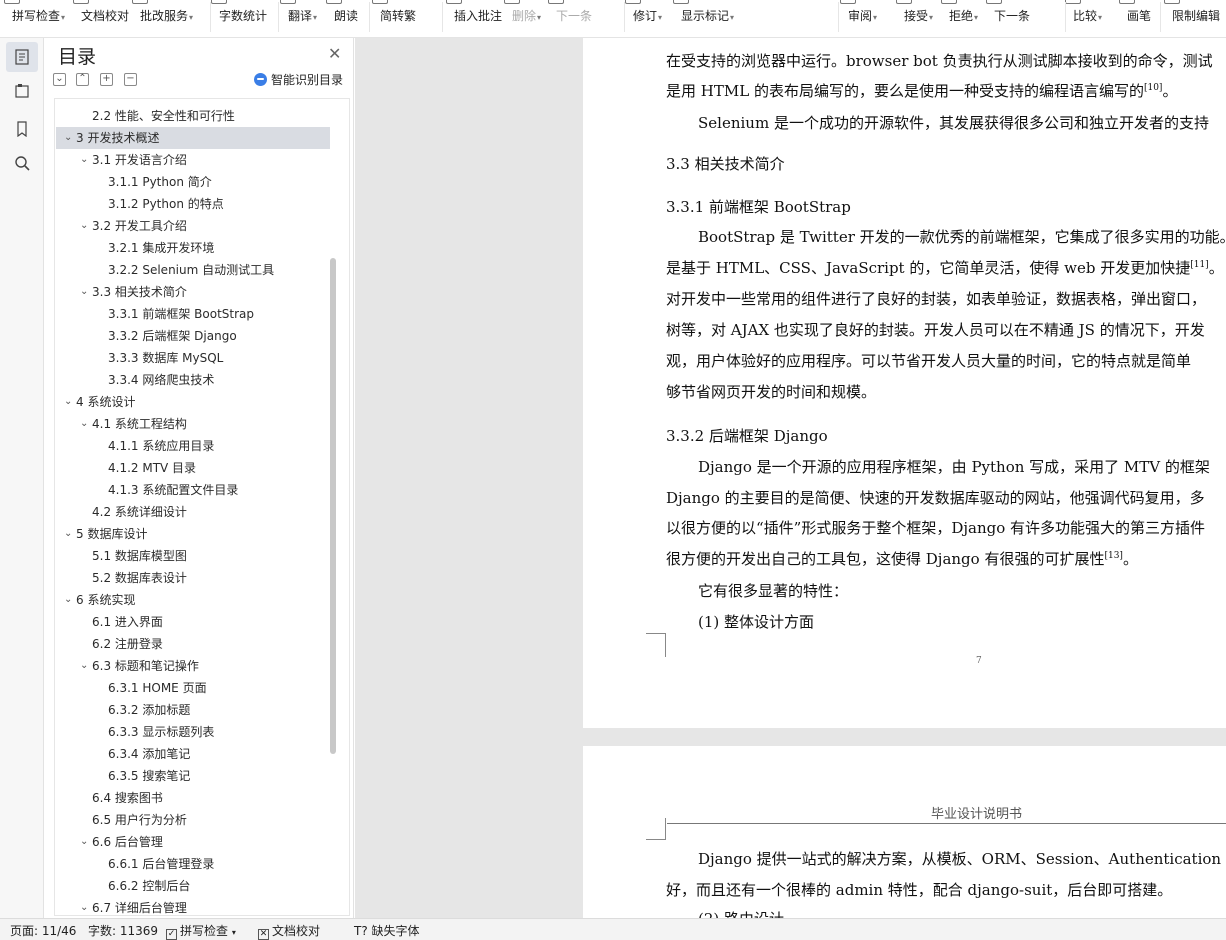 The width and height of the screenshot is (1226, 940). I want to click on toc-item: 3.1.2 Python 的特点, so click(193, 204).